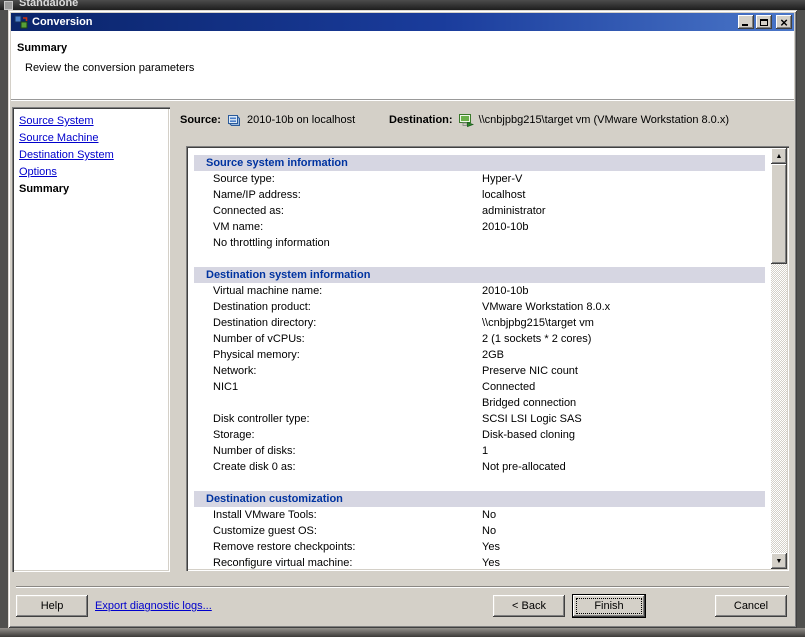 Image resolution: width=805 pixels, height=637 pixels. What do you see at coordinates (402, 587) in the screenshot?
I see `footer-separator` at bounding box center [402, 587].